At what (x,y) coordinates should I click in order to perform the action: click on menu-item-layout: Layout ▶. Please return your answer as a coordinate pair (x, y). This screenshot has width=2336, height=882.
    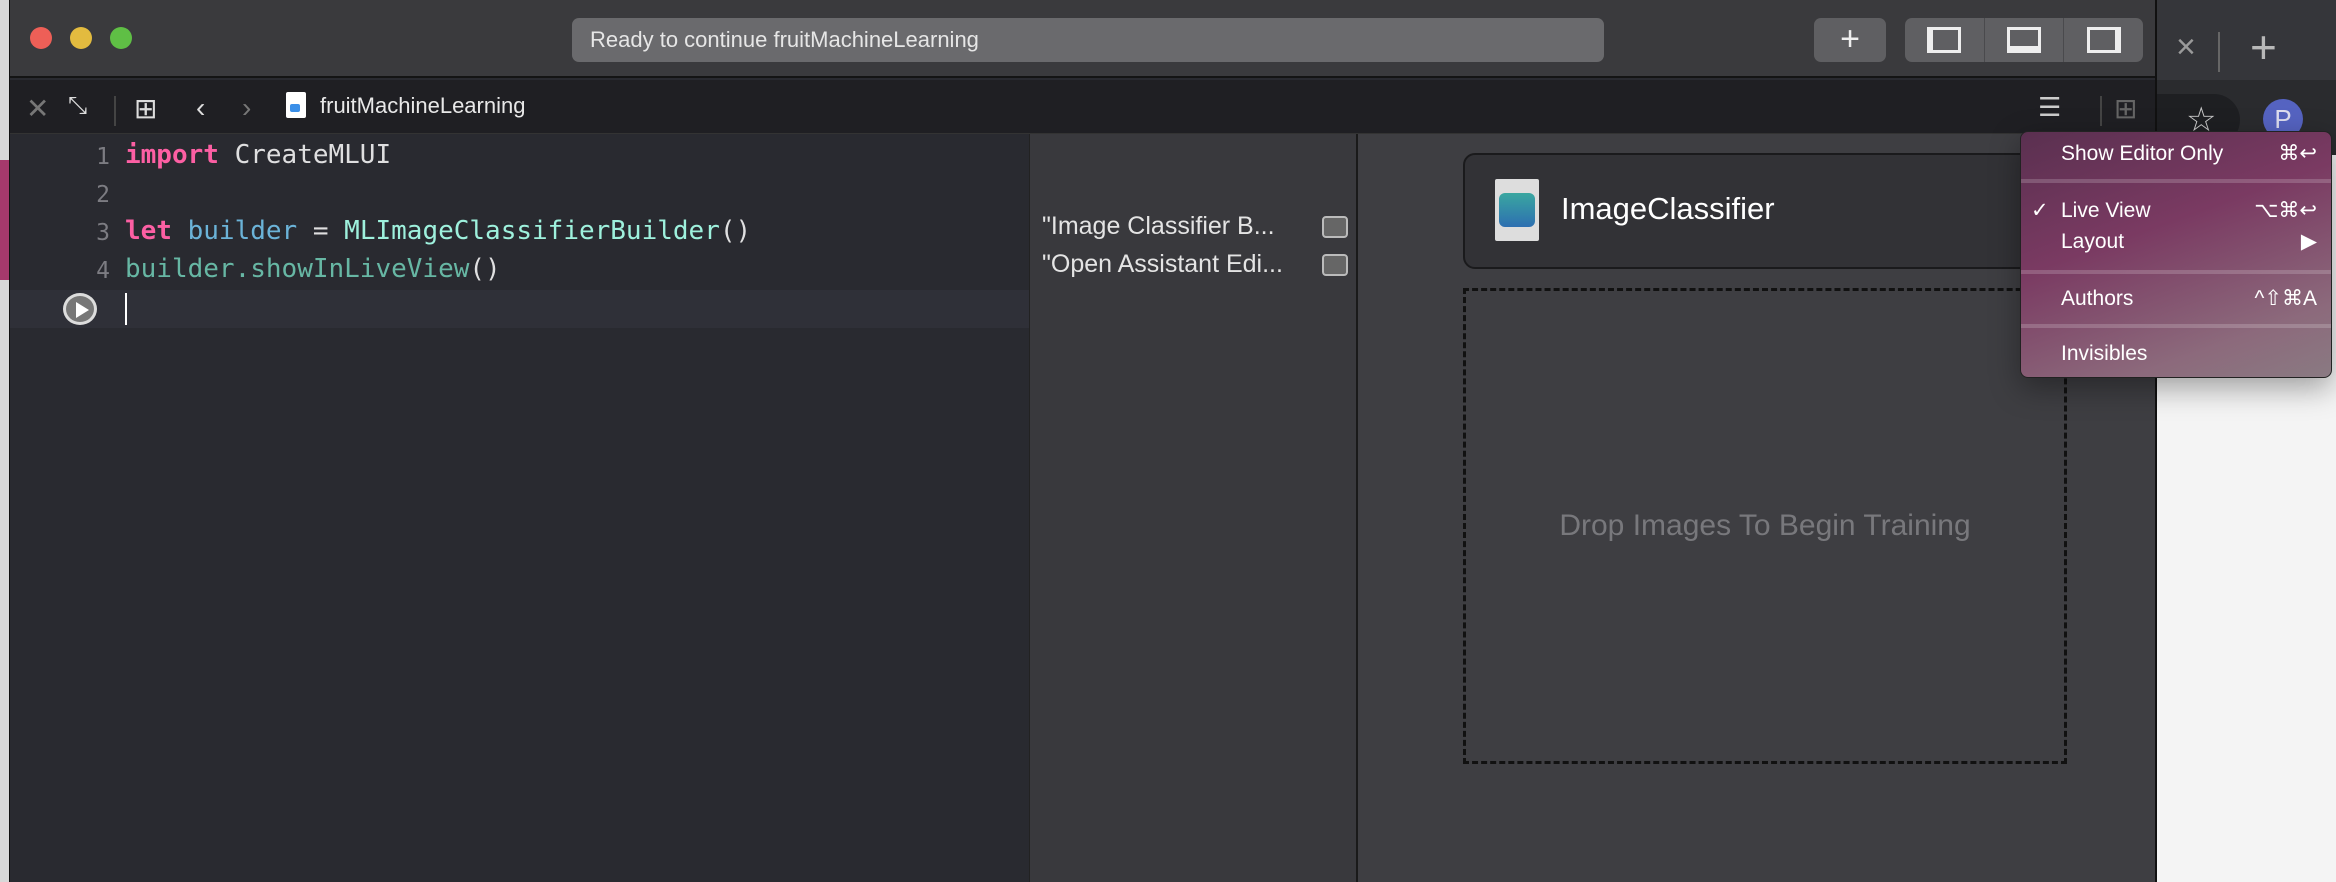
    Looking at the image, I should click on (2176, 242).